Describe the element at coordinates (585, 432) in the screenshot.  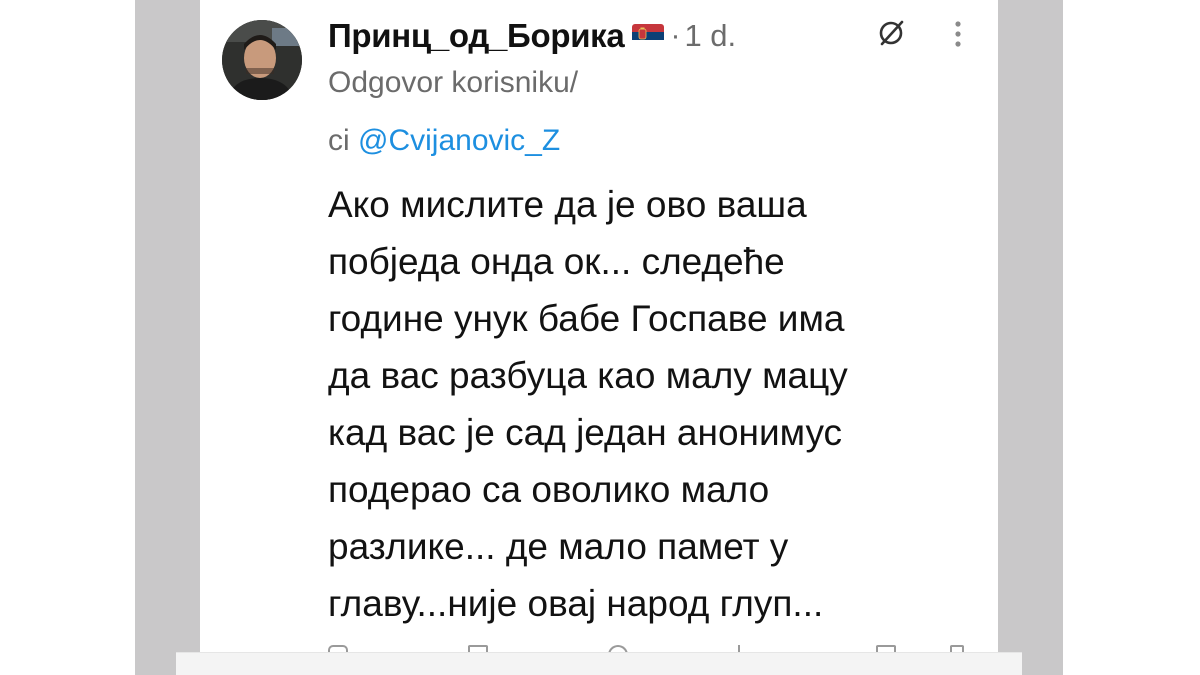
I see `tweet-text-line: кад вас је сад један анонимус` at that location.